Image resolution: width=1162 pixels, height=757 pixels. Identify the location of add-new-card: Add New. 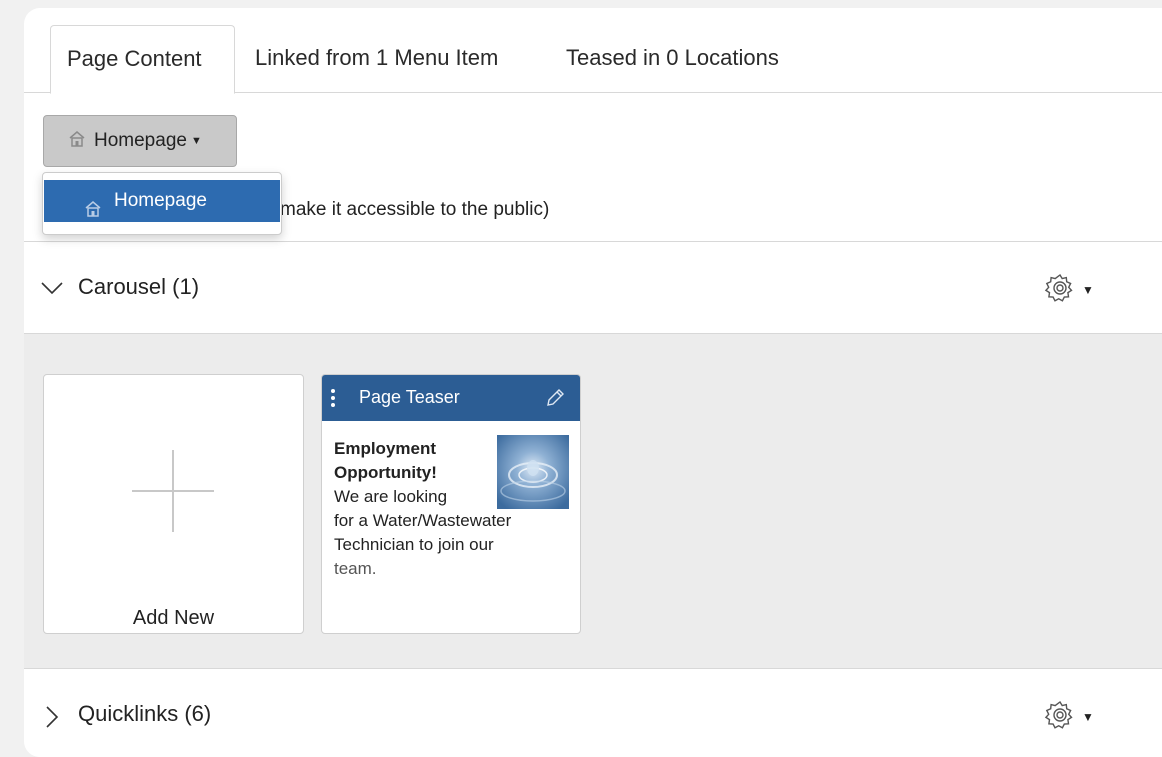
(173, 504).